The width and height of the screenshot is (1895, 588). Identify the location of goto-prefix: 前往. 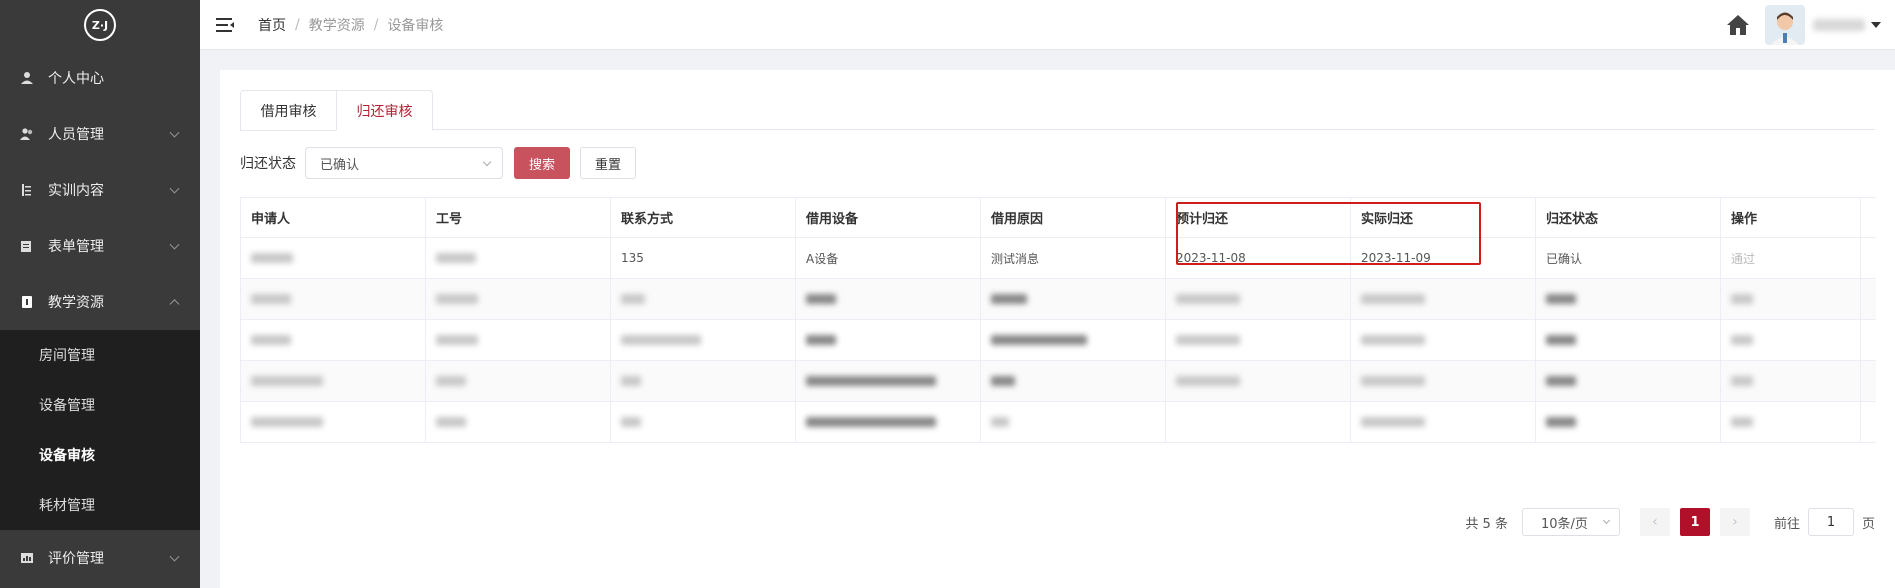
(1786, 524).